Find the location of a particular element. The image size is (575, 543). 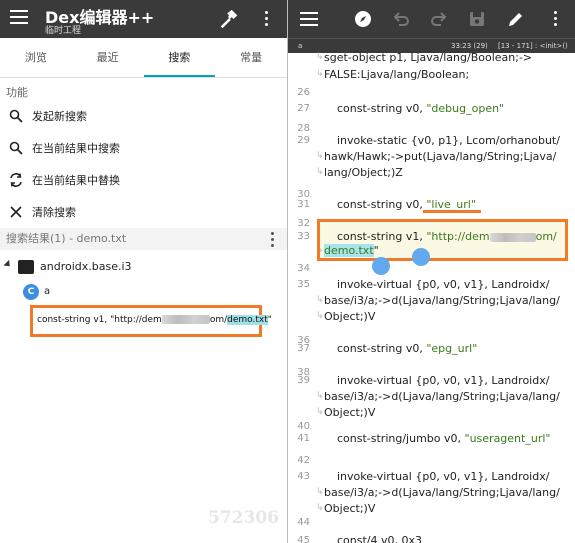

line-number: 39 is located at coordinates (303, 380).